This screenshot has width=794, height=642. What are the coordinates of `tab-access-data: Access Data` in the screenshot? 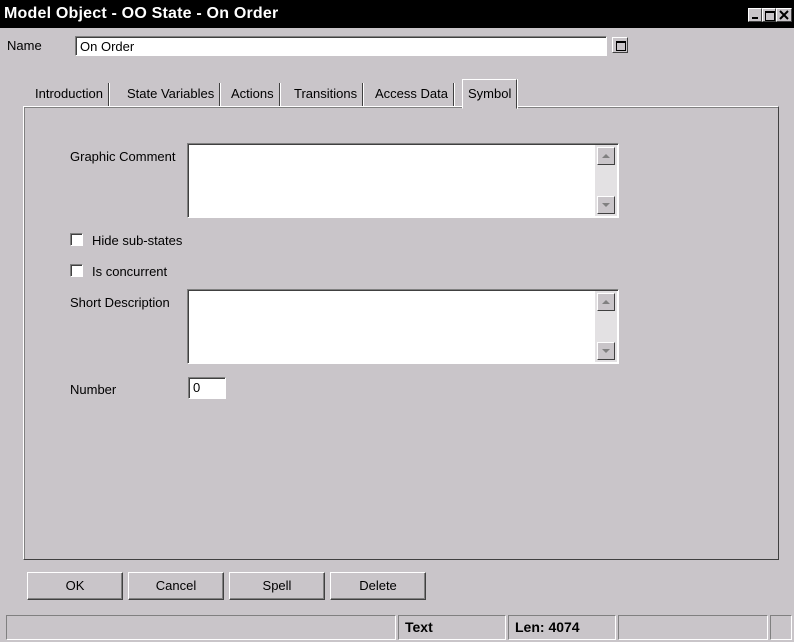 It's located at (412, 95).